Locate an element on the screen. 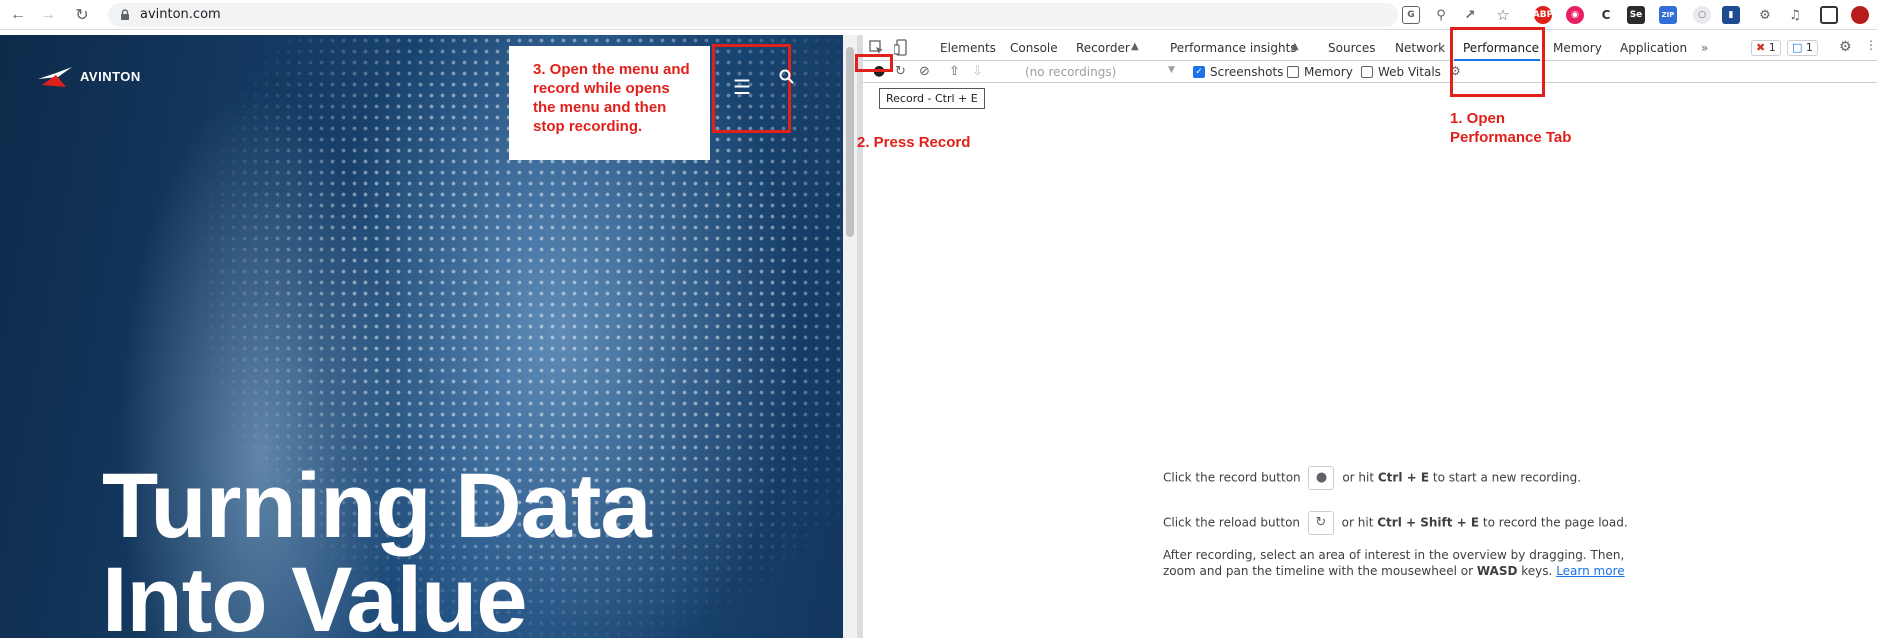 The height and width of the screenshot is (638, 1877). scrollbar-thumb is located at coordinates (850, 142).